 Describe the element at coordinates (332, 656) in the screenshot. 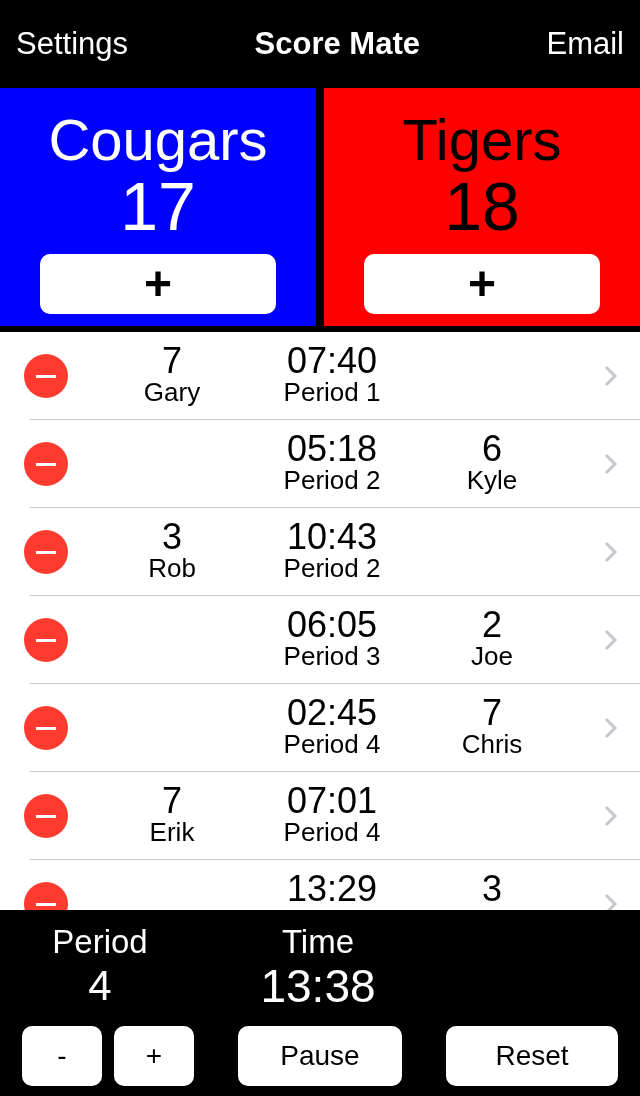

I see `event-period: Period 3` at that location.